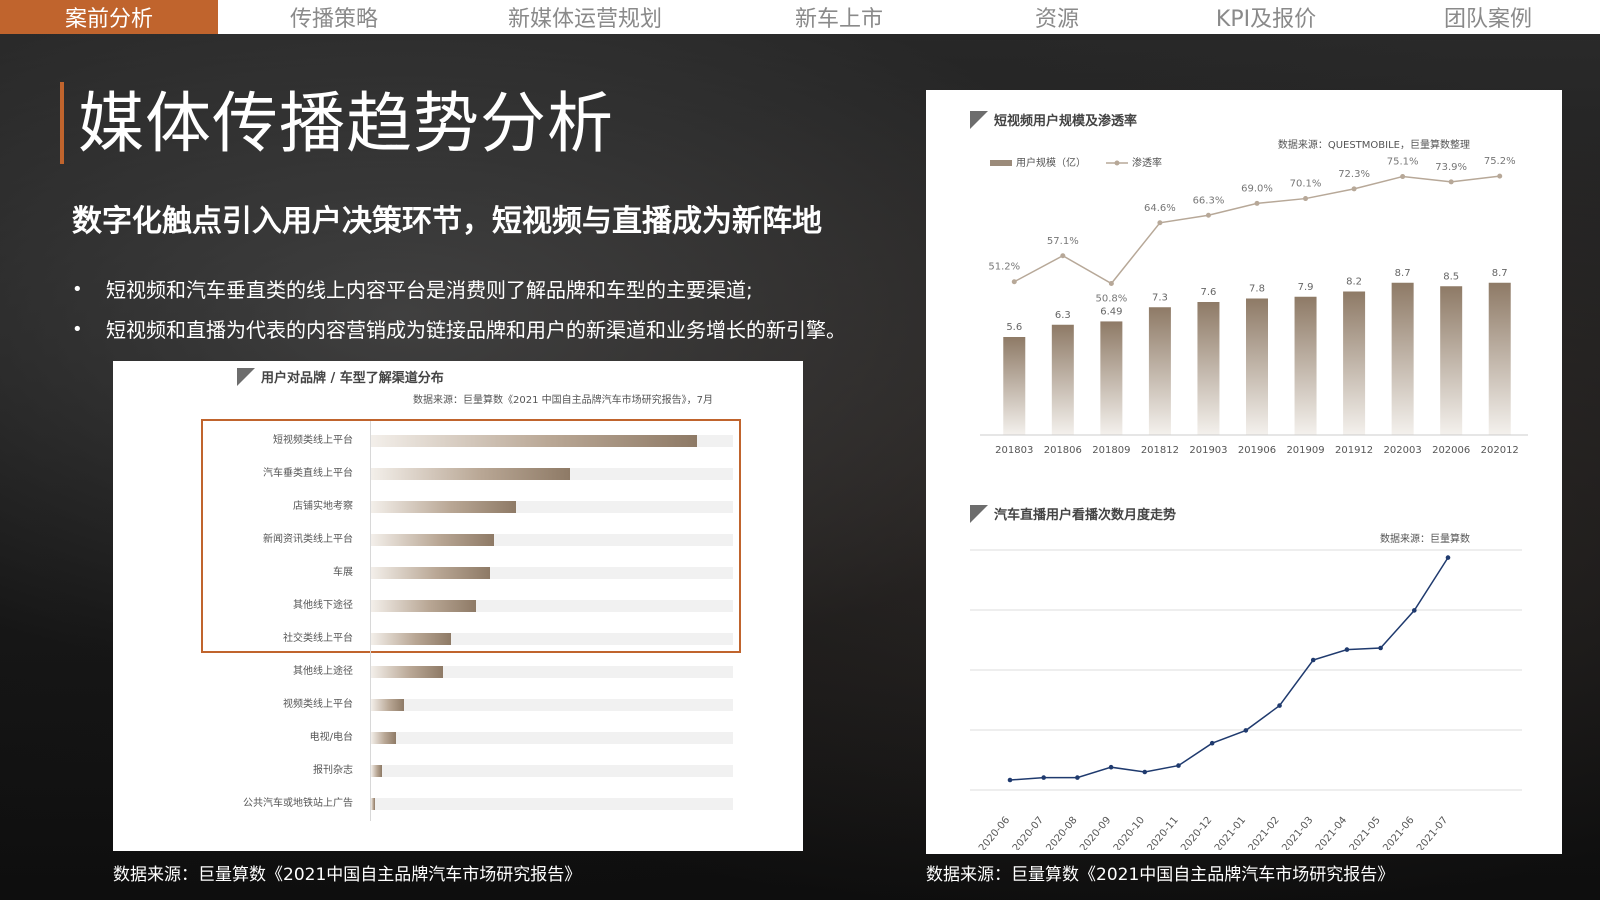  Describe the element at coordinates (1014, 327) in the screenshot. I see `bar-value-label: 5.6` at that location.